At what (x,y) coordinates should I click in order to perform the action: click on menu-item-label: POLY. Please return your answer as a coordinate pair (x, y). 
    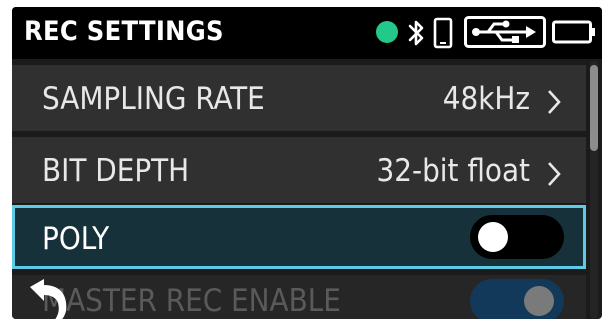
    Looking at the image, I should click on (76, 239).